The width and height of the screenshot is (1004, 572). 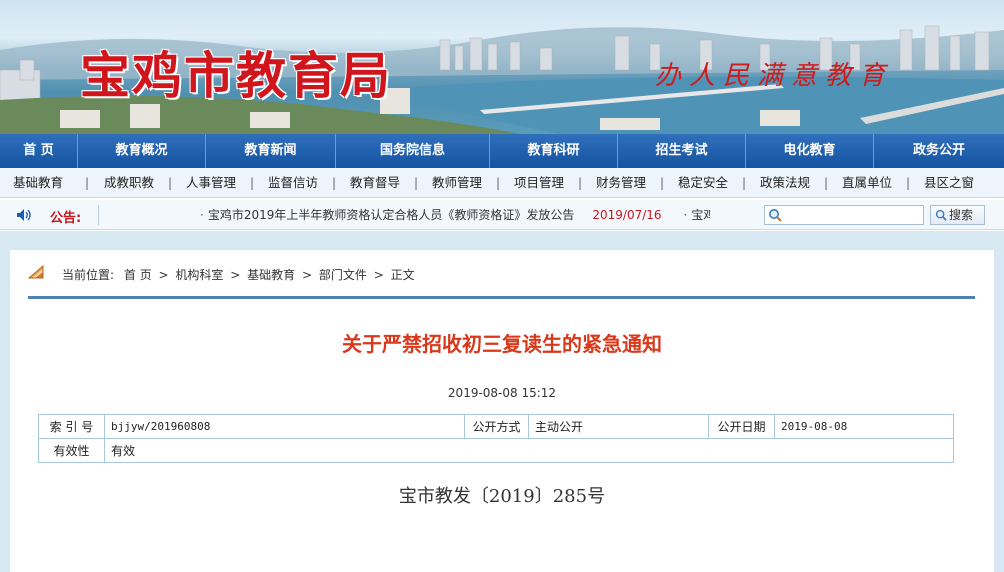 What do you see at coordinates (138, 275) in the screenshot?
I see `breadcrumb-item-home: 首 页` at bounding box center [138, 275].